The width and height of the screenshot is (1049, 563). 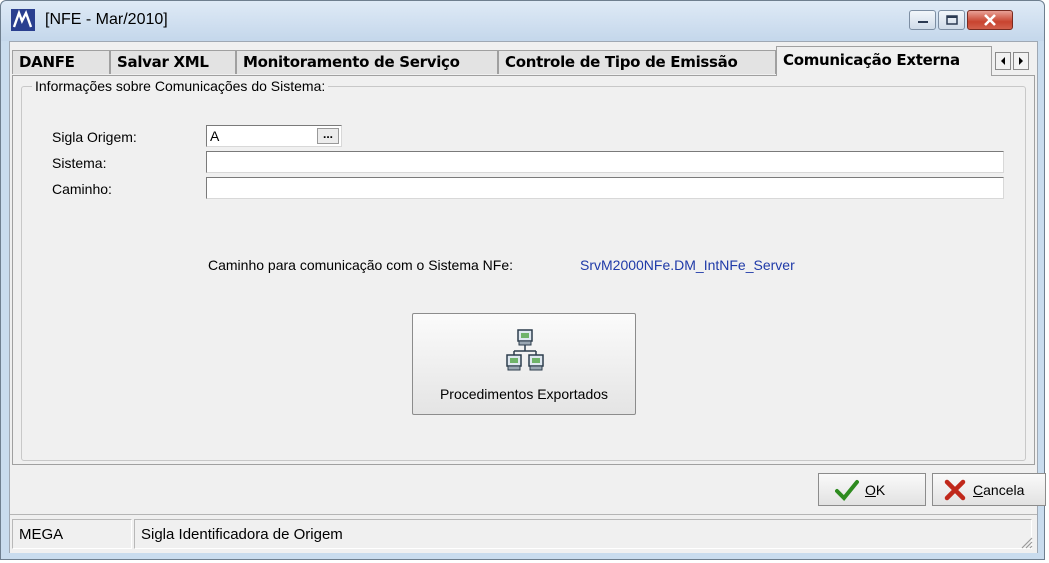 I want to click on procedimentos-exportados-button: Procedimentos Exportados, so click(x=524, y=364).